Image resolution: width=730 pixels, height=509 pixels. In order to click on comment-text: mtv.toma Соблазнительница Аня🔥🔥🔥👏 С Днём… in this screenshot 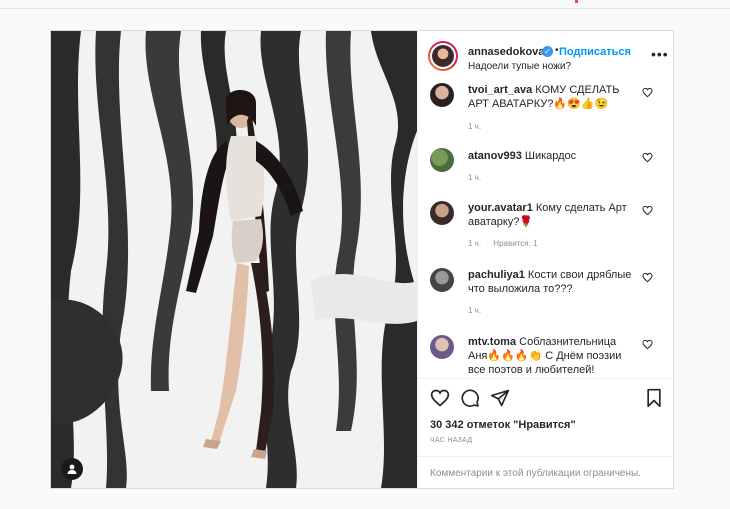, I will do `click(550, 356)`.